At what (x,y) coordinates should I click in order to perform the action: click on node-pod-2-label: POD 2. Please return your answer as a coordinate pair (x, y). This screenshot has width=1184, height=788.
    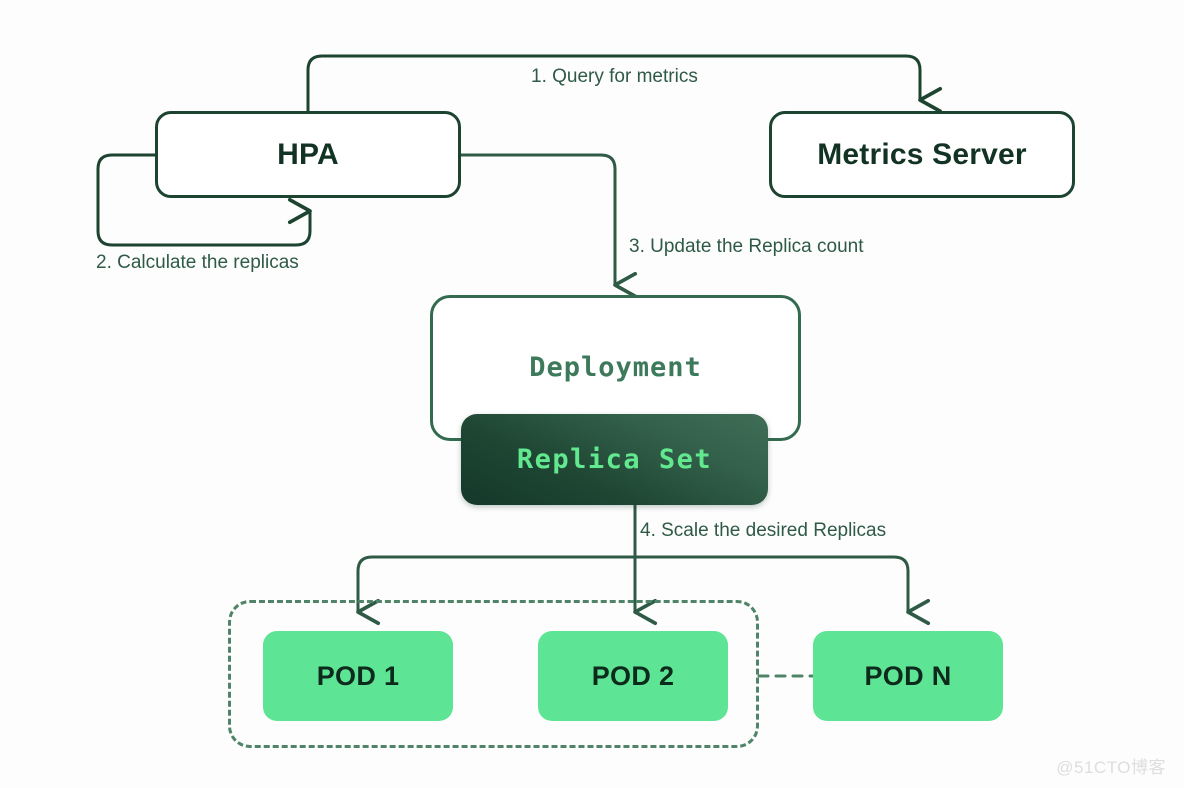
    Looking at the image, I should click on (633, 675).